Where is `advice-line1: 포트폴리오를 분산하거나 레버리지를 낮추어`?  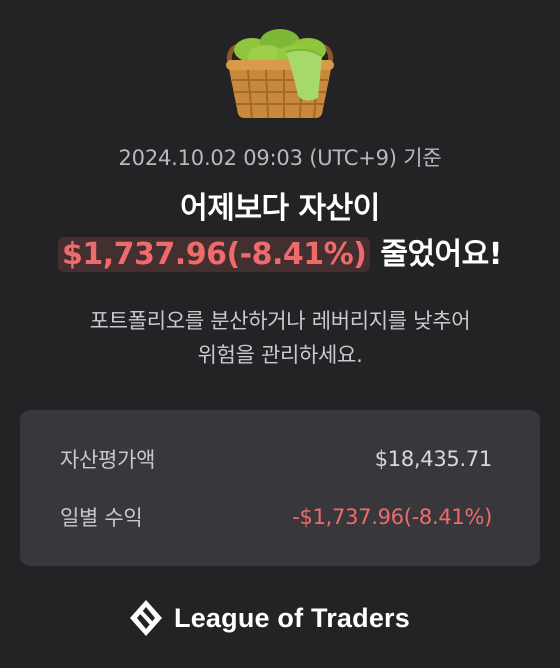 advice-line1: 포트폴리오를 분산하거나 레버리지를 낮추어 is located at coordinates (280, 321).